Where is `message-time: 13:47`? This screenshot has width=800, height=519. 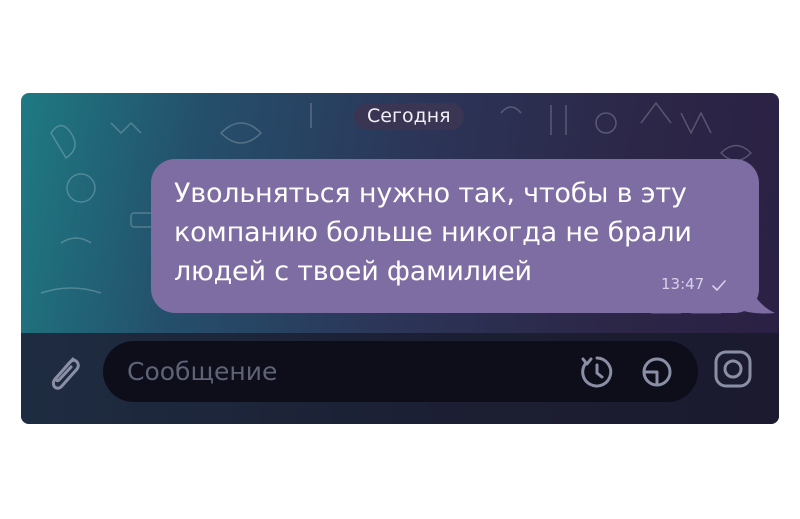 message-time: 13:47 is located at coordinates (683, 284).